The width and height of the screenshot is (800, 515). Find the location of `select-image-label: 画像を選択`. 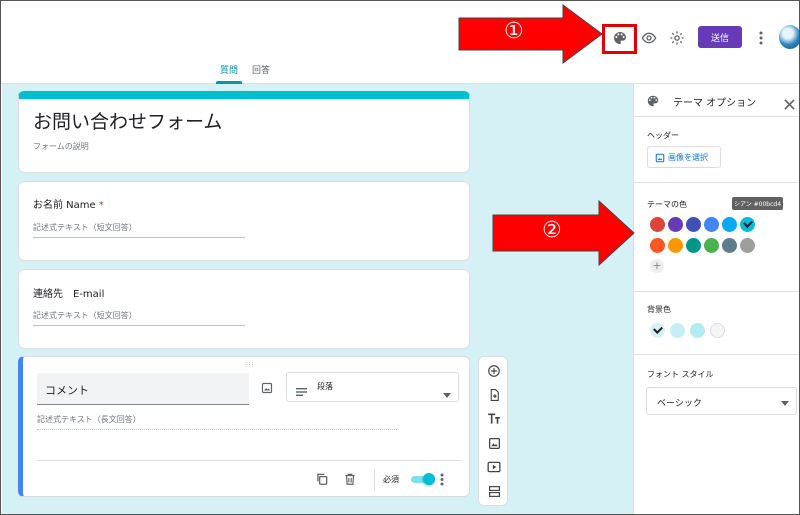

select-image-label: 画像を選択 is located at coordinates (688, 157).